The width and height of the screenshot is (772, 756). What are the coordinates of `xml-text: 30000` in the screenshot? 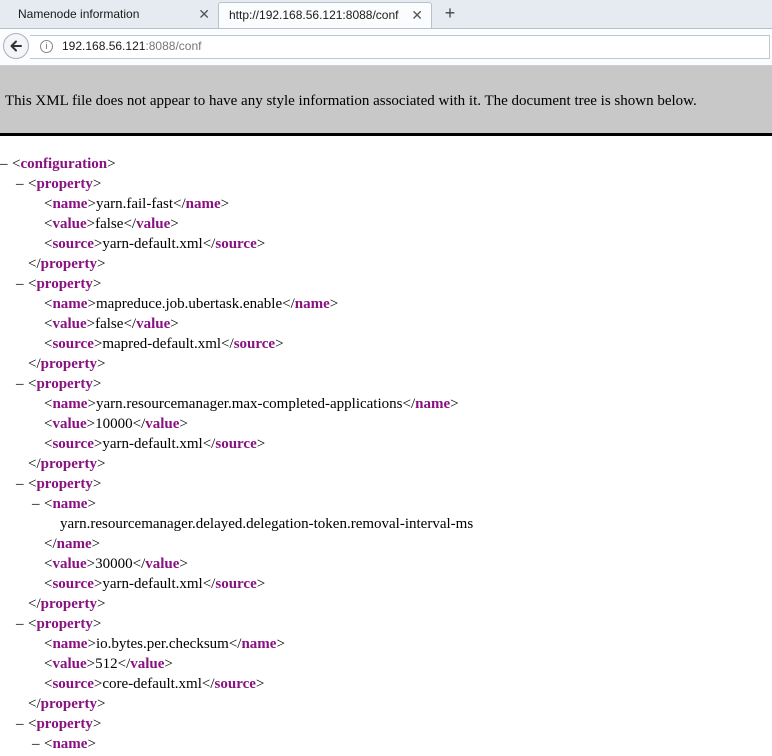 It's located at (114, 564).